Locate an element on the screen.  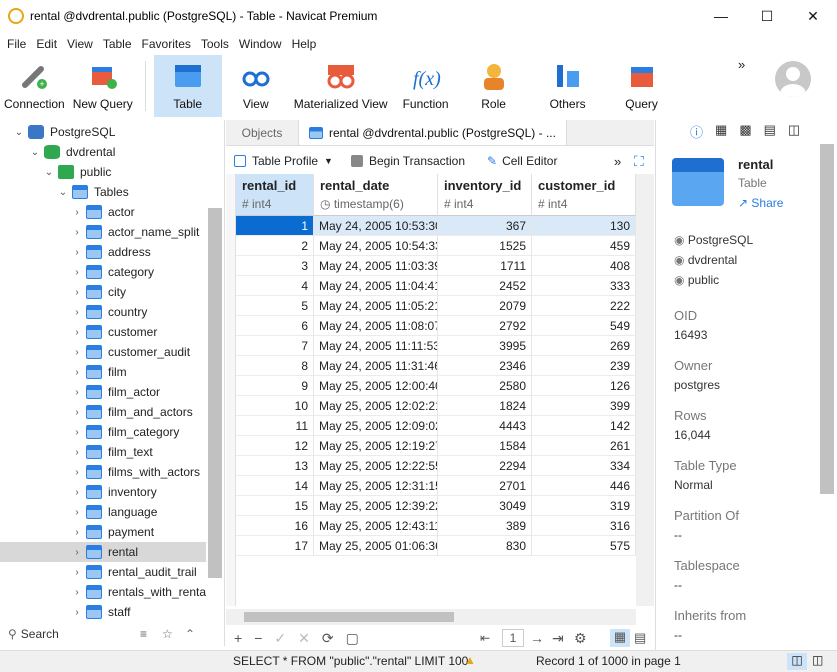
table-cell: 334 is located at coordinates (584, 466).